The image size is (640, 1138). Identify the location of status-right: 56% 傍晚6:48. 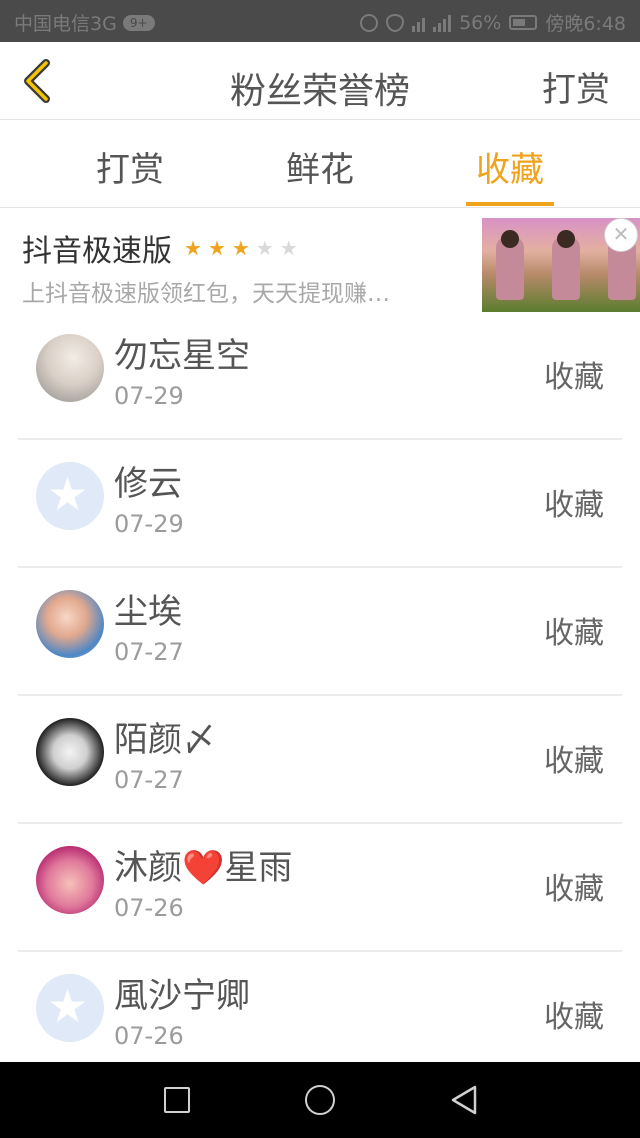
(493, 22).